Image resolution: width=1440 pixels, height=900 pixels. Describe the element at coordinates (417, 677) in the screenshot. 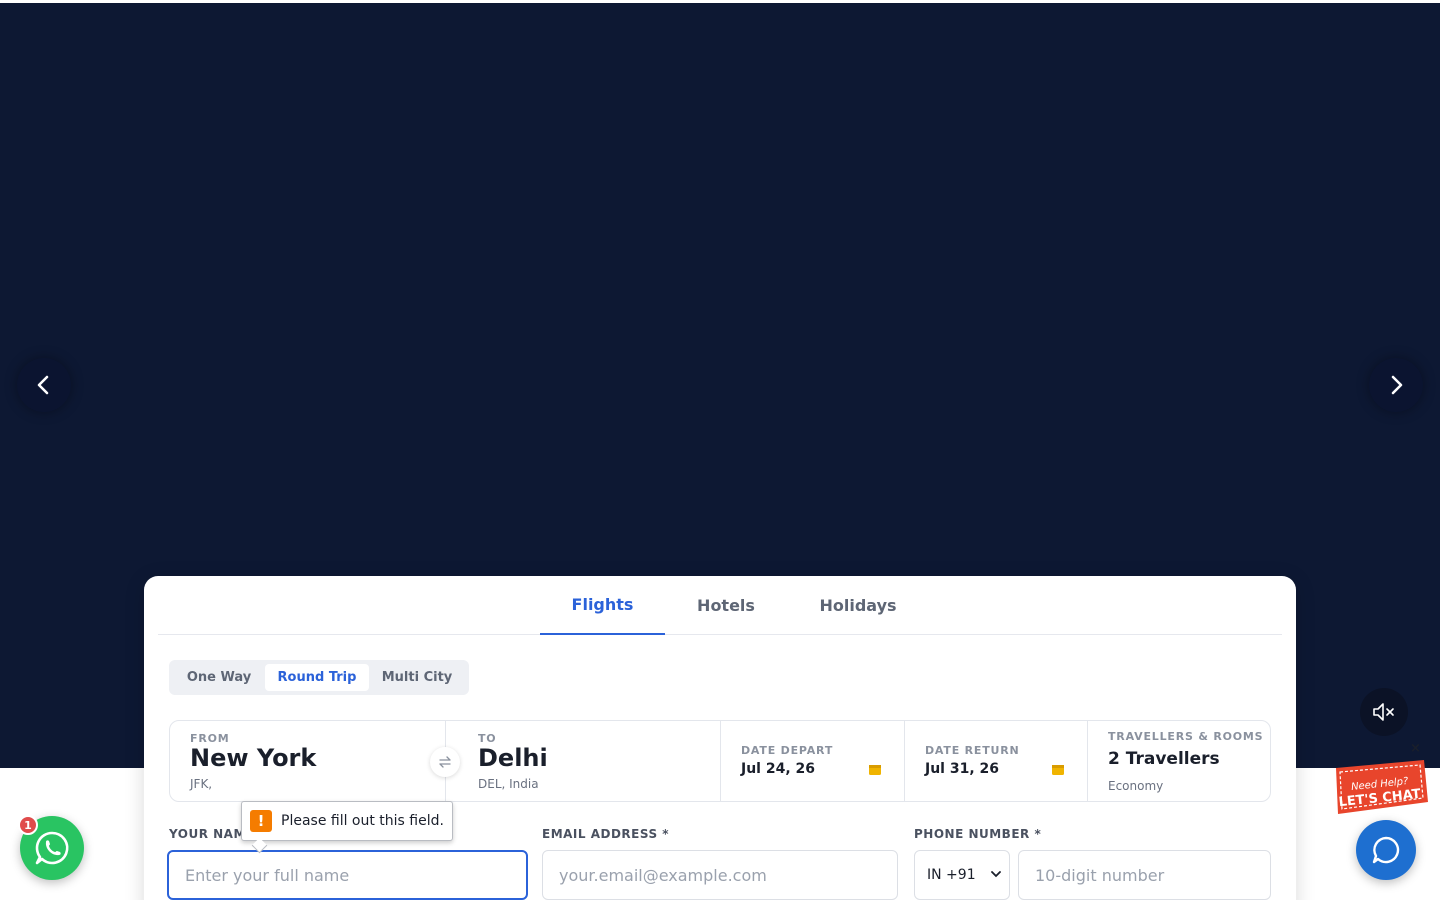

I see `trip-multi-city: Multi City` at that location.